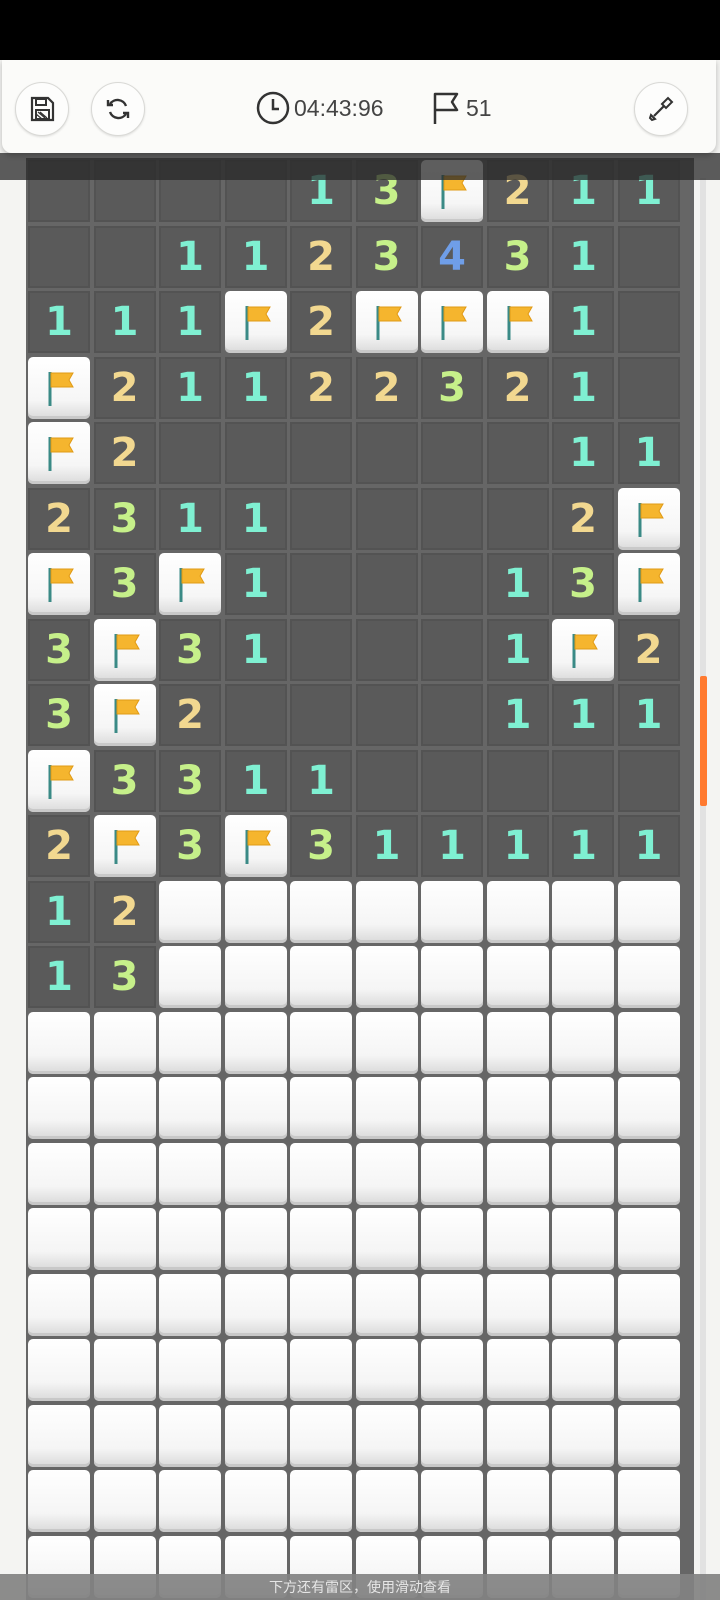 The height and width of the screenshot is (1600, 720). I want to click on scrollbar-thumb, so click(703, 741).